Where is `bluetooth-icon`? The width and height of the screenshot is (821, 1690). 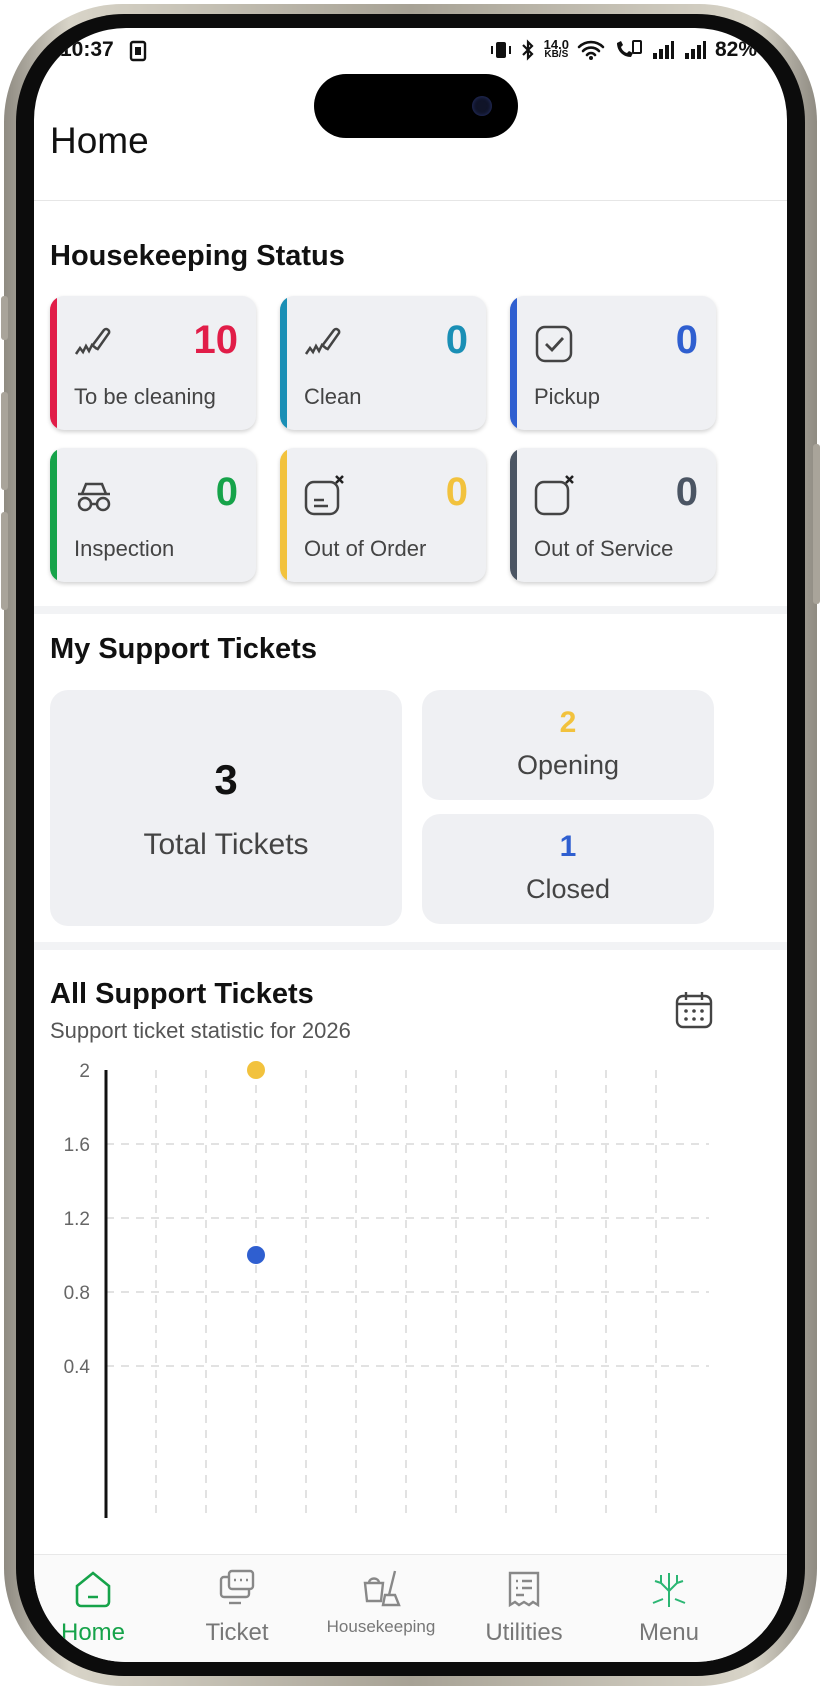
bluetooth-icon is located at coordinates (527, 50).